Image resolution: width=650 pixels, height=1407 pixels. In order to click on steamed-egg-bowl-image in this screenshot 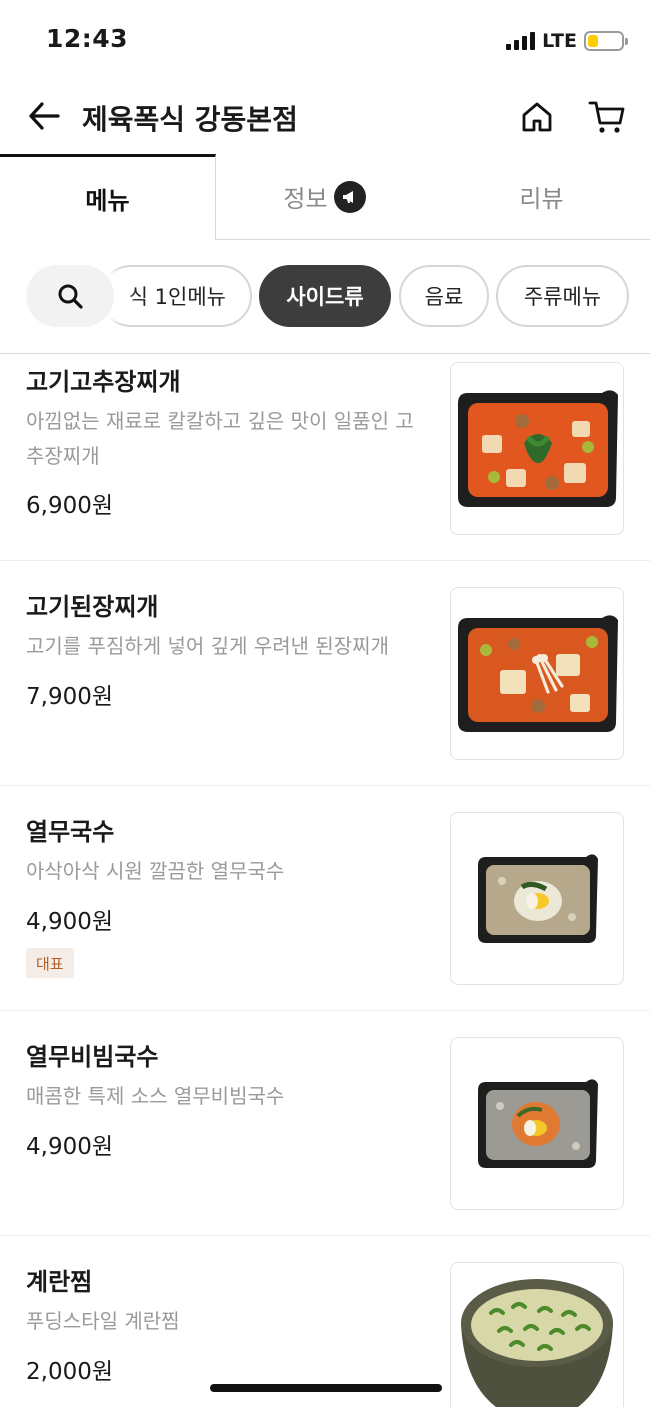, I will do `click(537, 1335)`.